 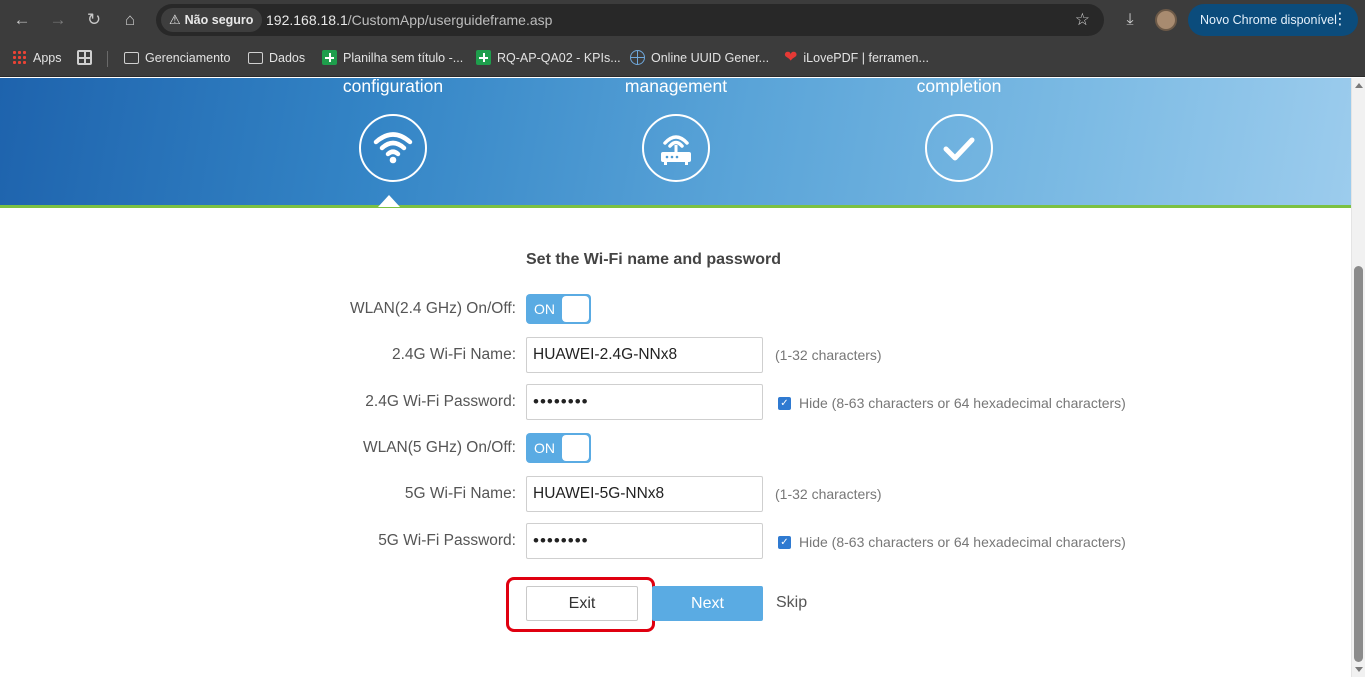 I want to click on router-icon, so click(x=676, y=150).